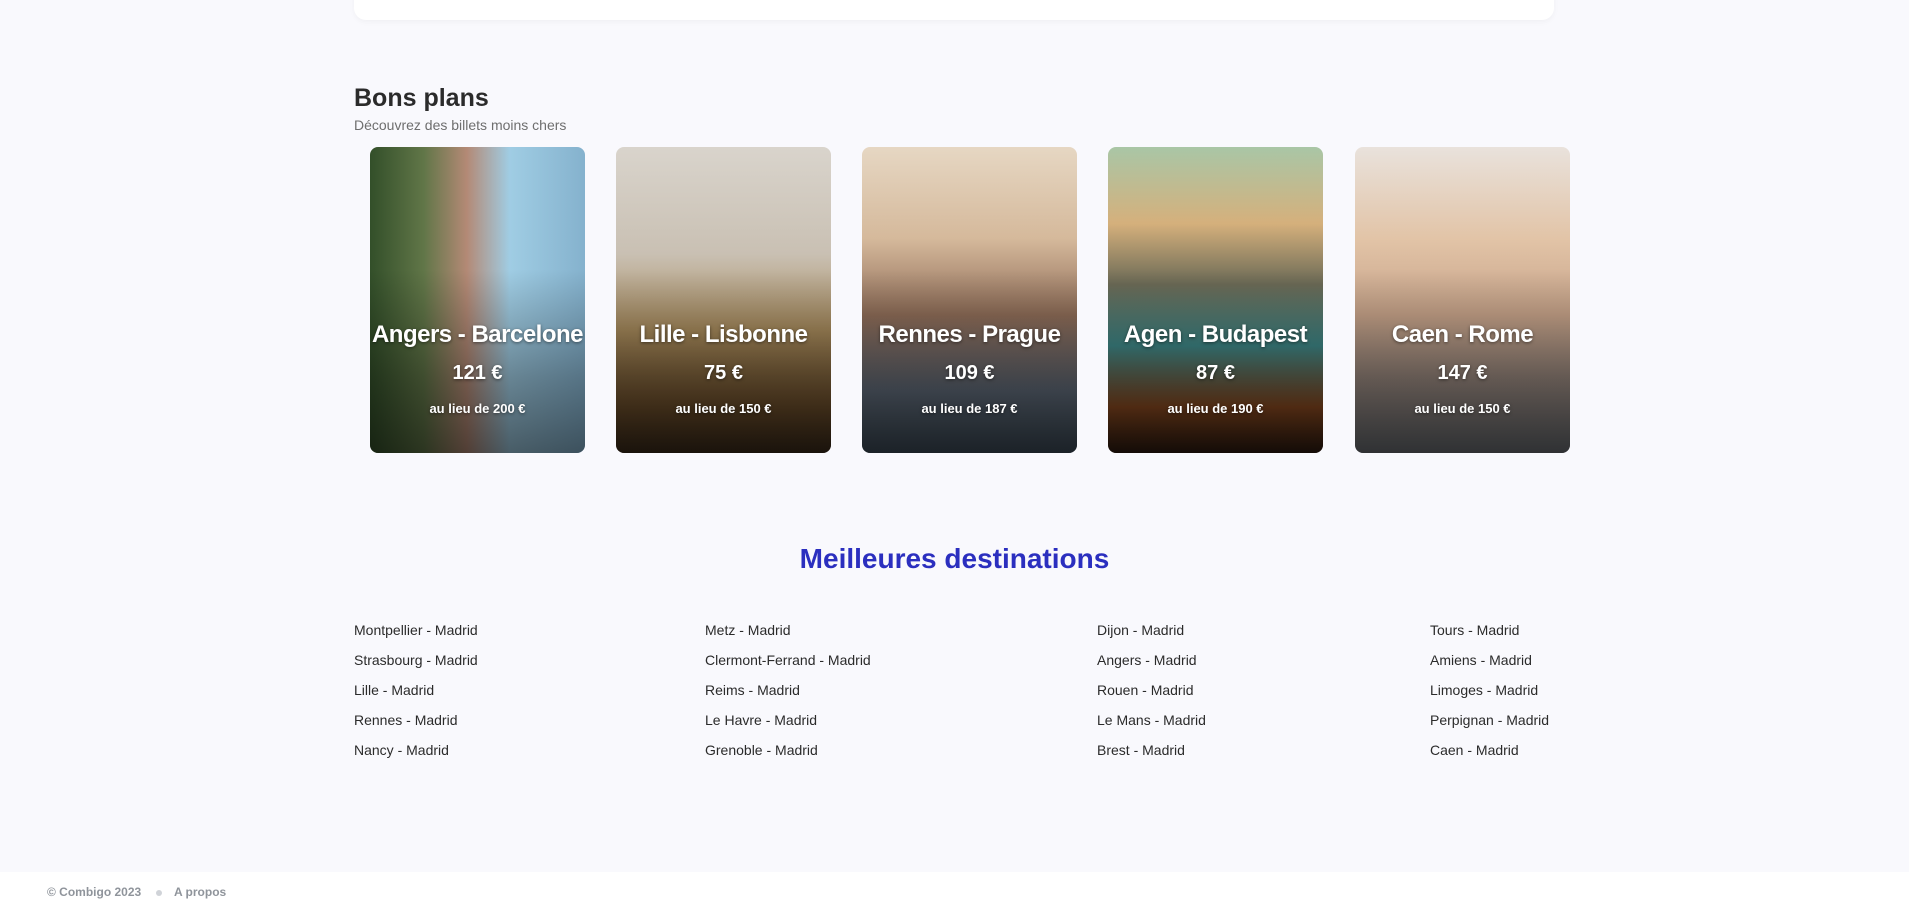 The image size is (1909, 906). Describe the element at coordinates (1151, 755) in the screenshot. I see `destination-link: Brest - Madrid` at that location.